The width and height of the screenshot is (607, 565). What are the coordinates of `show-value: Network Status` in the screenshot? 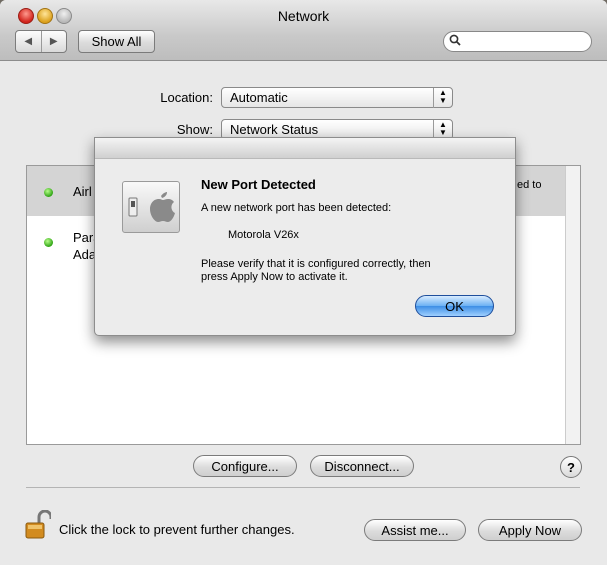 It's located at (274, 129).